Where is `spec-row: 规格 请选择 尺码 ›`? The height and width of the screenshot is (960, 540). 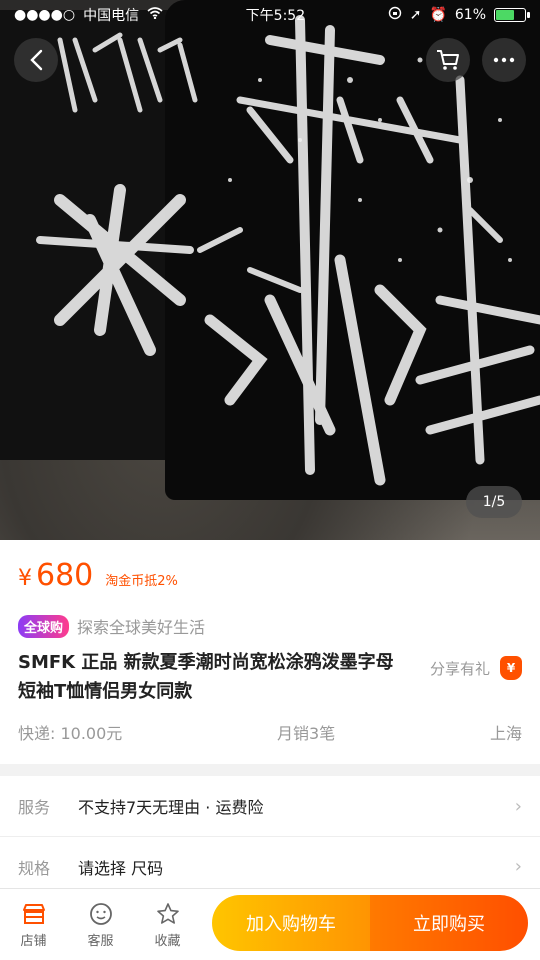 spec-row: 规格 请选择 尺码 › is located at coordinates (270, 866).